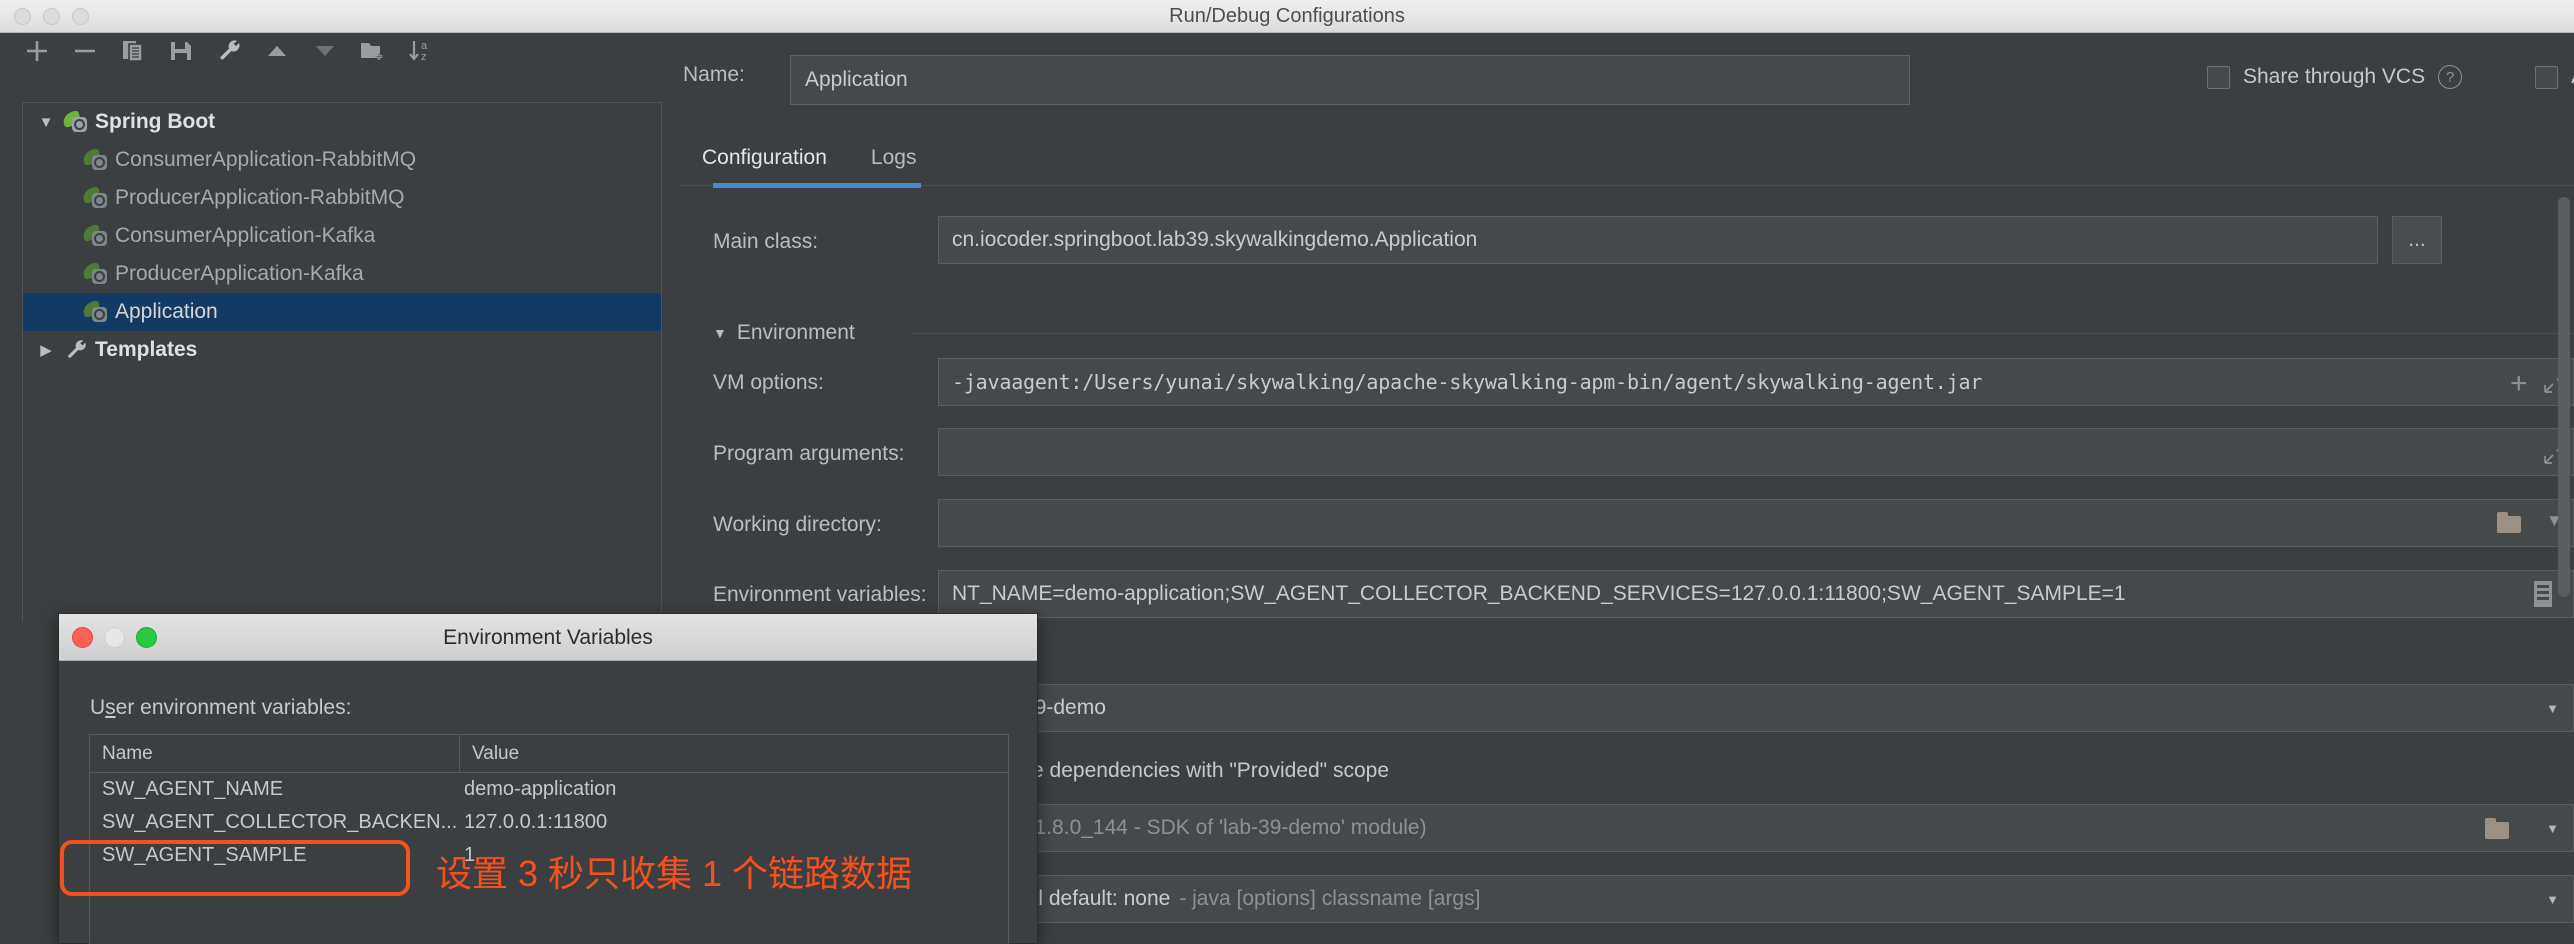 The image size is (2574, 944). Describe the element at coordinates (239, 273) in the screenshot. I see `tree-item-label: ProducerApplication-Kafka` at that location.